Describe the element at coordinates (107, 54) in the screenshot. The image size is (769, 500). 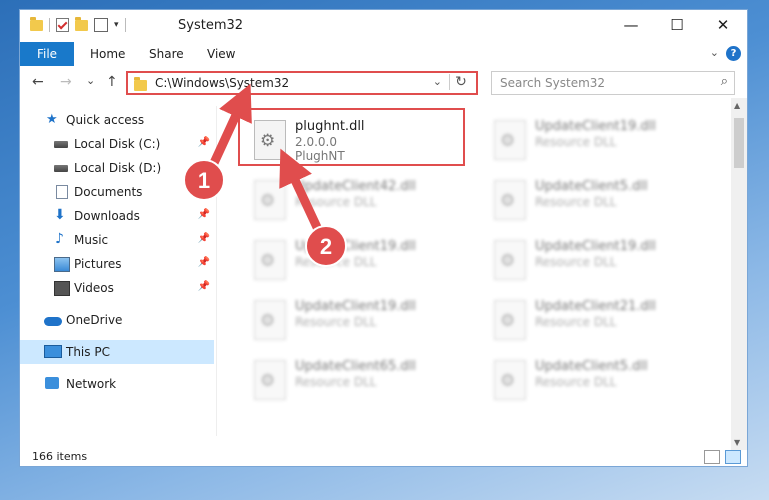
I see `tab-home: Home` at that location.